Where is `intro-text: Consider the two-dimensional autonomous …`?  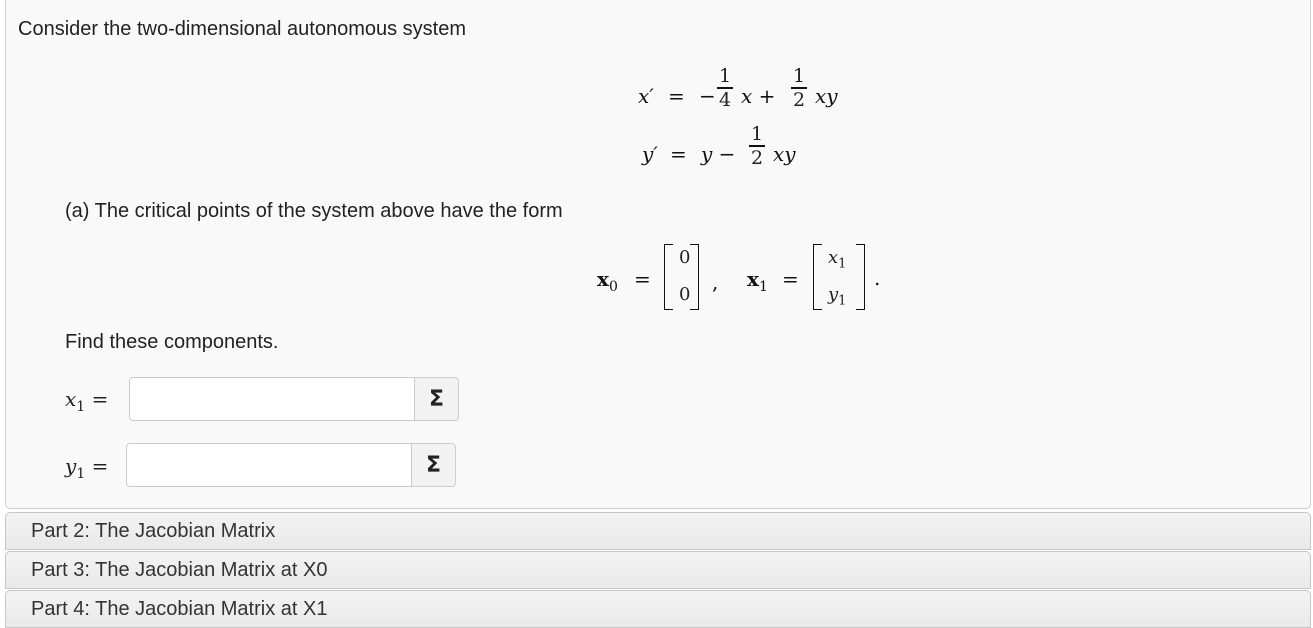
intro-text: Consider the two-dimensional autonomous … is located at coordinates (242, 29).